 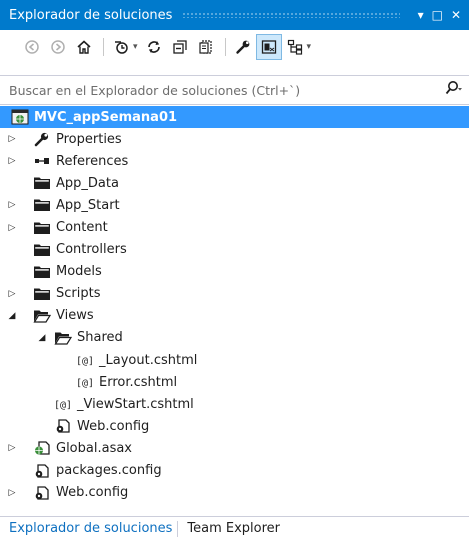 What do you see at coordinates (109, 471) in the screenshot?
I see `tree-node-label: packages.config` at bounding box center [109, 471].